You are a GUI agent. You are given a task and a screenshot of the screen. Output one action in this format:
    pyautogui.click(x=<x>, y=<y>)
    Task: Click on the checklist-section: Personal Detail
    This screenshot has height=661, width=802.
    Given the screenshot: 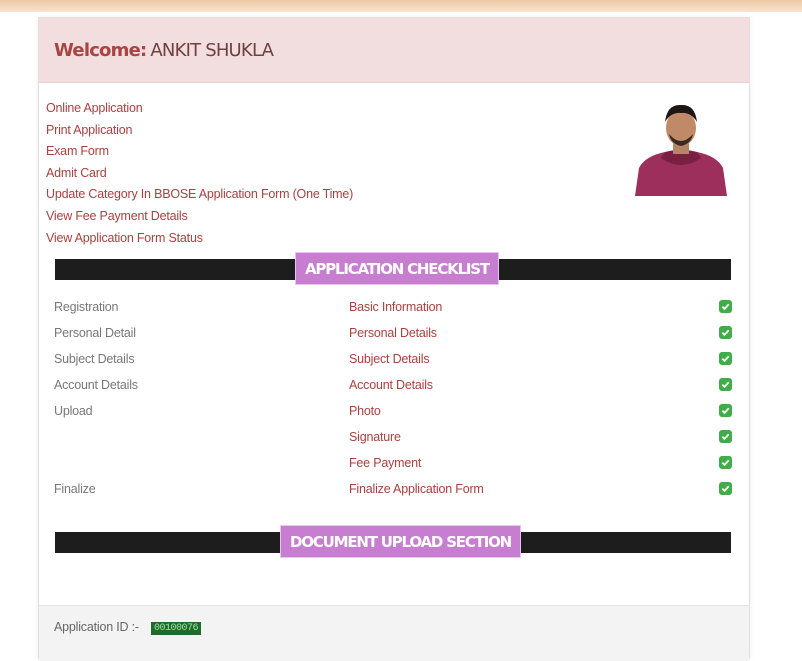 What is the action you would take?
    pyautogui.click(x=95, y=333)
    